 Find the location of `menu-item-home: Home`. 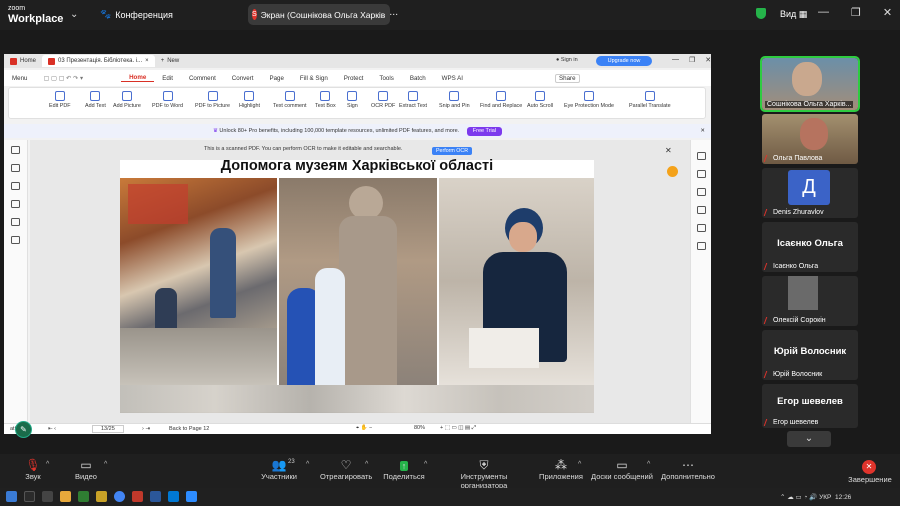

menu-item-home: Home is located at coordinates (138, 78).